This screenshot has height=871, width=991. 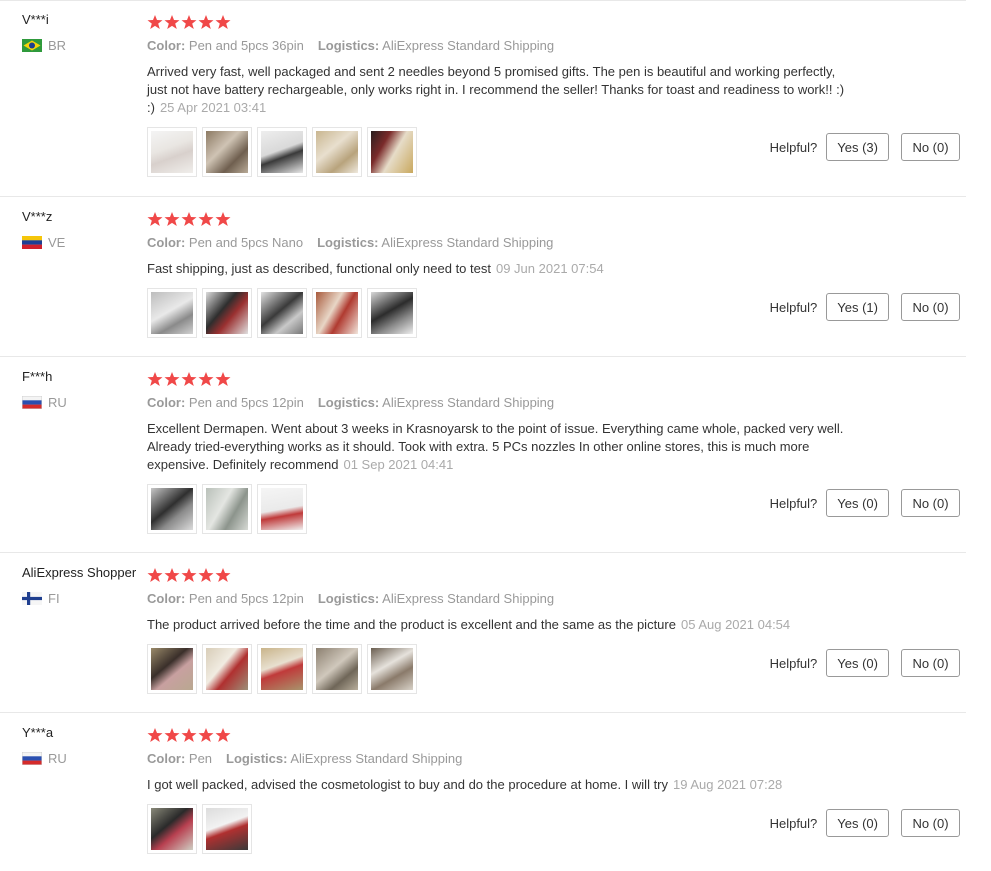 What do you see at coordinates (44, 32) in the screenshot?
I see `reviewer-info: V***i BR` at bounding box center [44, 32].